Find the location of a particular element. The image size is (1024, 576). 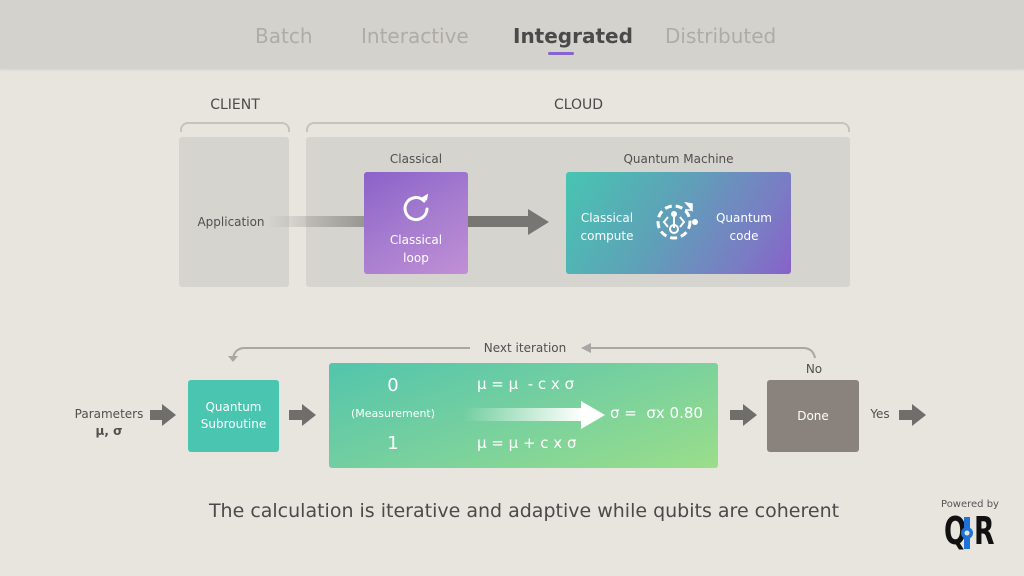

yes-label: Yes is located at coordinates (880, 414).